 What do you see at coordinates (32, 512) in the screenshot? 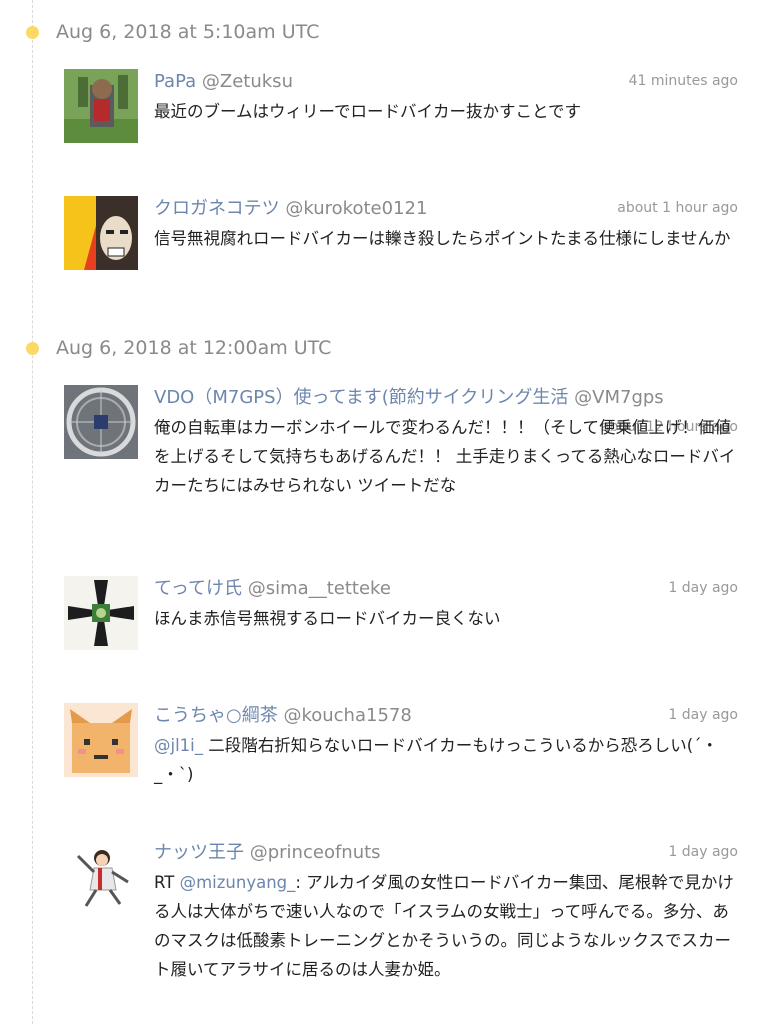
I see `timeline-line` at bounding box center [32, 512].